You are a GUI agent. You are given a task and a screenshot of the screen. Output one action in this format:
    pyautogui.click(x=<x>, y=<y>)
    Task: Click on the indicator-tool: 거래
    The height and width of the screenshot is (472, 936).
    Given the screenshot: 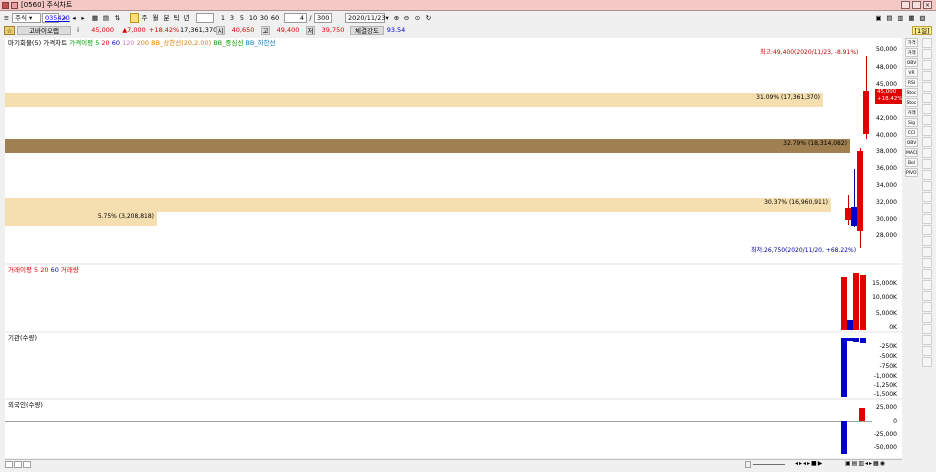 What is the action you would take?
    pyautogui.click(x=911, y=112)
    